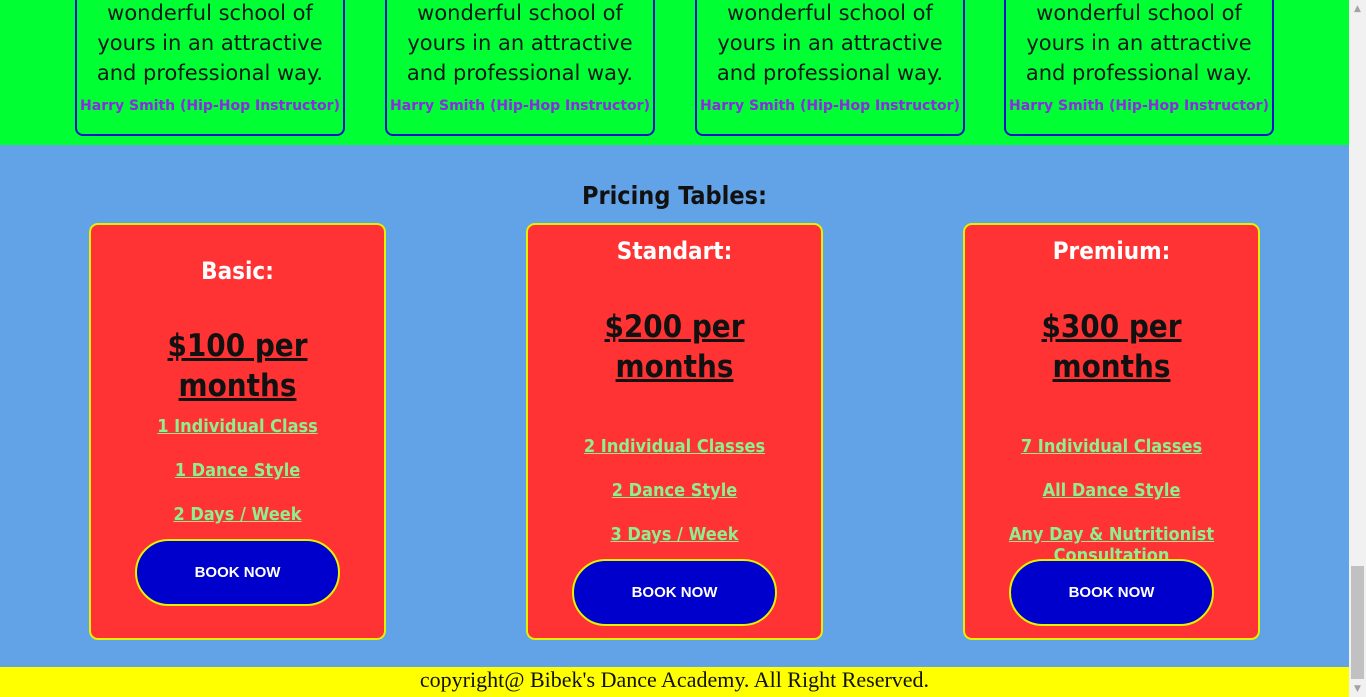 The width and height of the screenshot is (1366, 697). Describe the element at coordinates (674, 251) in the screenshot. I see `plan-name: Standart:` at that location.